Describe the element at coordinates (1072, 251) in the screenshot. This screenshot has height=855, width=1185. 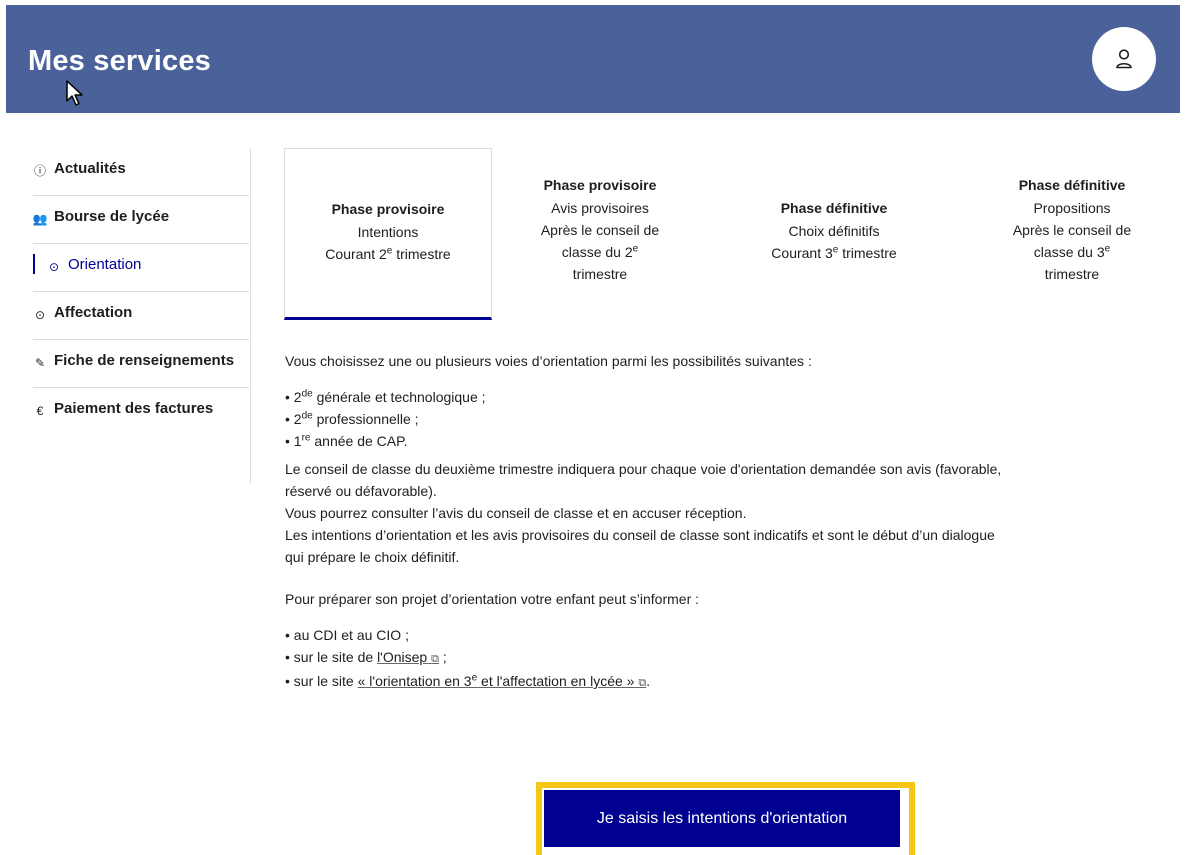
I see `tab-line: classe du 3e` at that location.